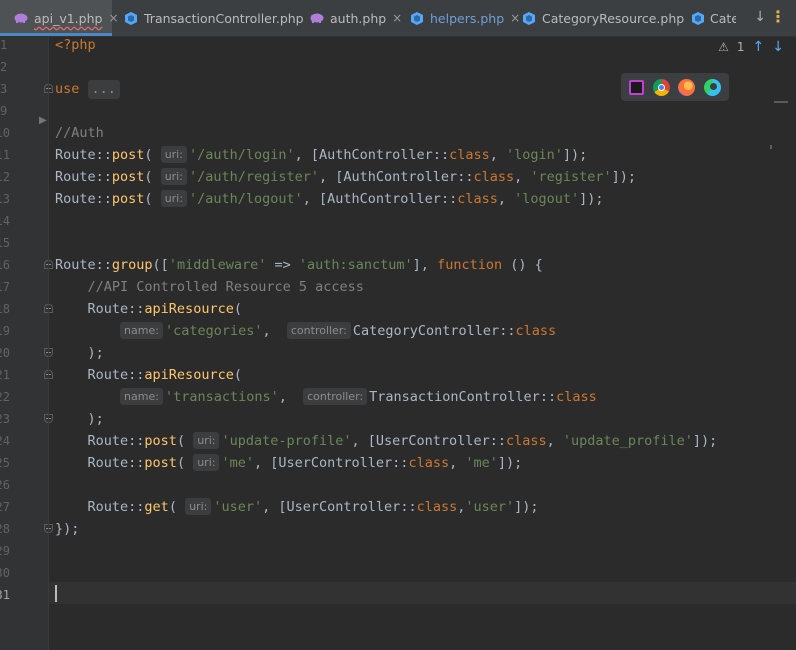  What do you see at coordinates (712, 87) in the screenshot?
I see `edge-icon` at bounding box center [712, 87].